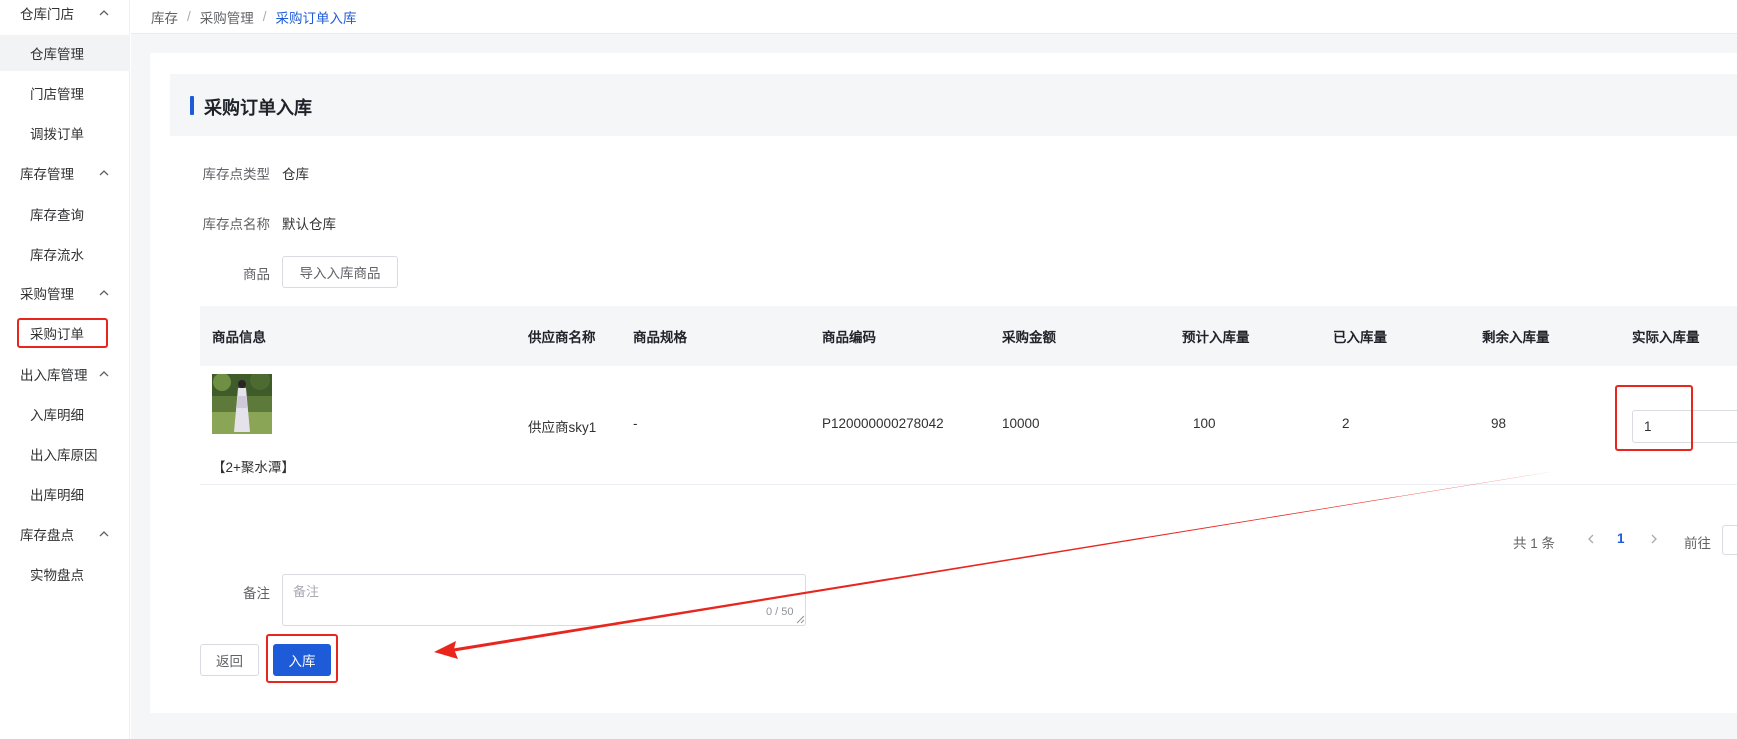 Image resolution: width=1737 pixels, height=739 pixels. Describe the element at coordinates (953, 105) in the screenshot. I see `page-header` at that location.